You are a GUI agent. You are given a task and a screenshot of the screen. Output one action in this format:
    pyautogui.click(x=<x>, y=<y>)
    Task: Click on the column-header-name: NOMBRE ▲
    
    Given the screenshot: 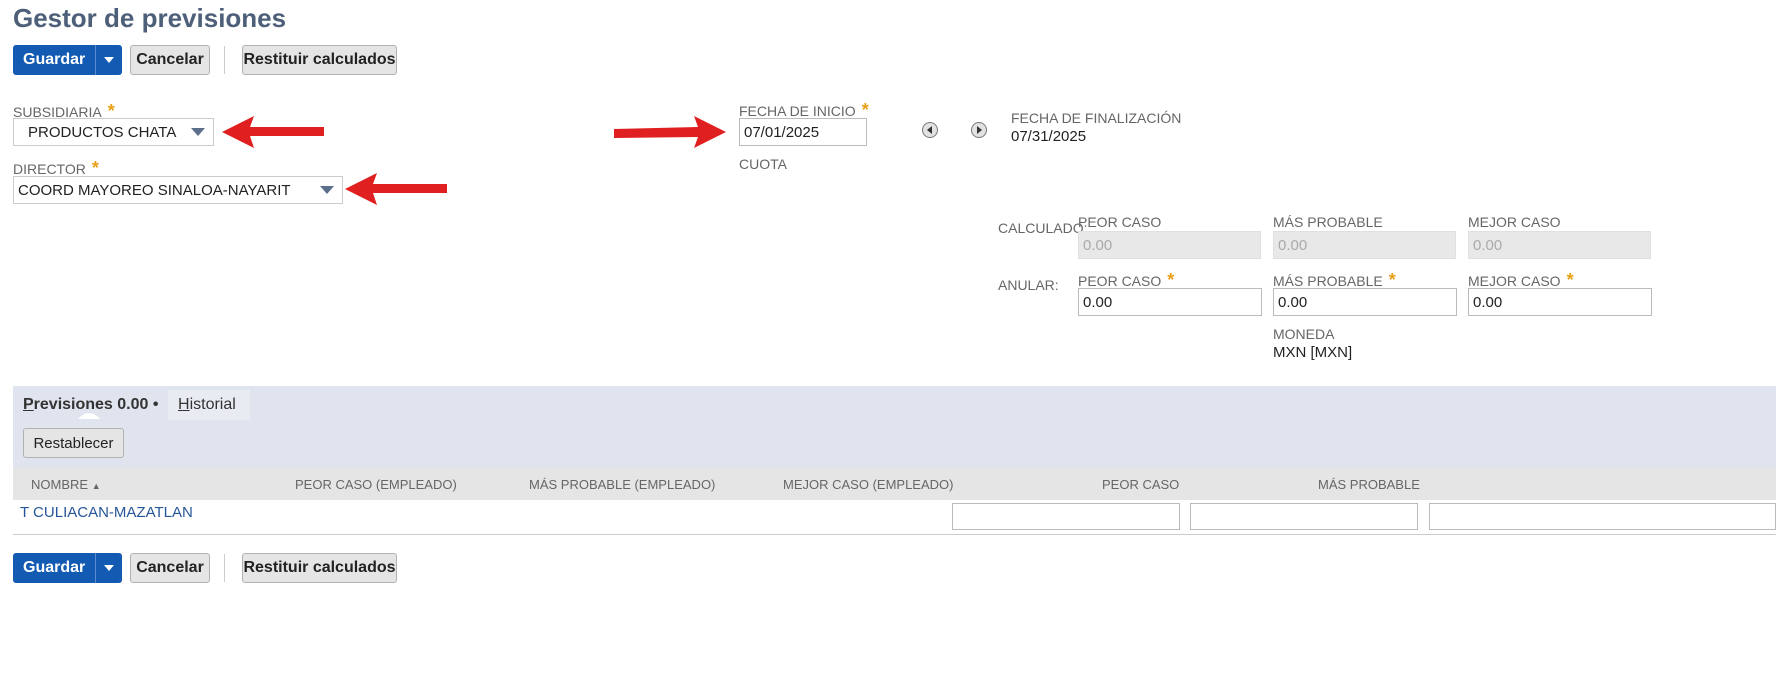 What is the action you would take?
    pyautogui.click(x=66, y=484)
    